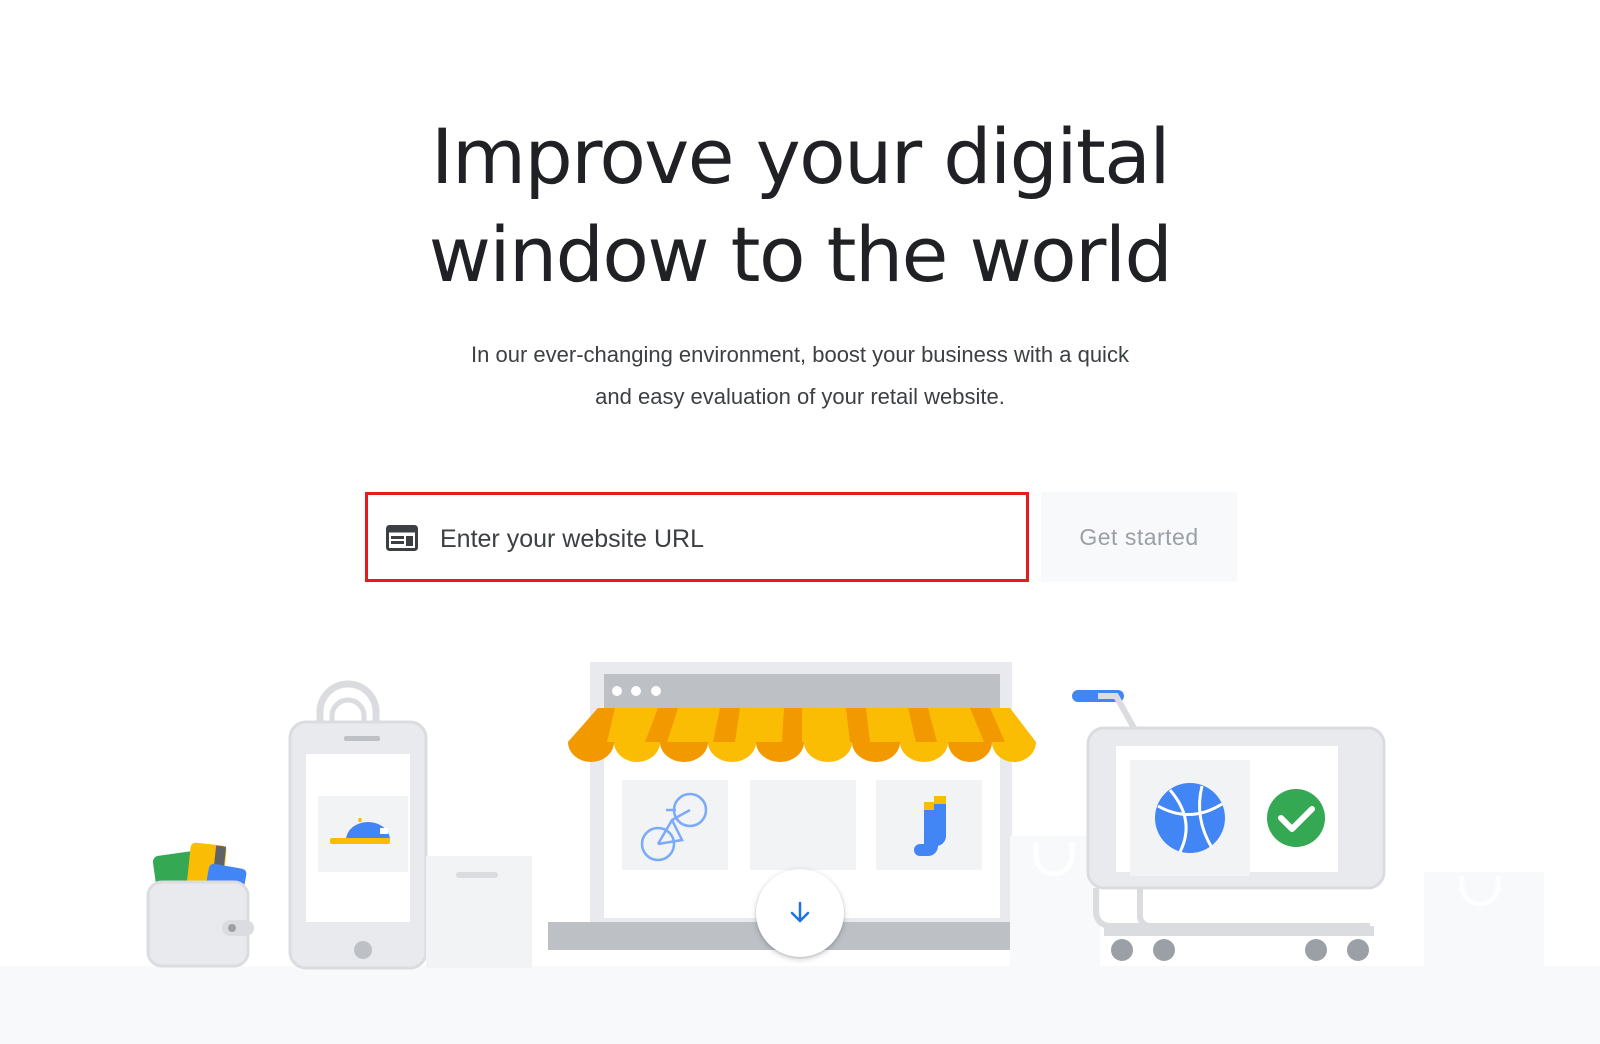  What do you see at coordinates (800, 1005) in the screenshot?
I see `floor-band` at bounding box center [800, 1005].